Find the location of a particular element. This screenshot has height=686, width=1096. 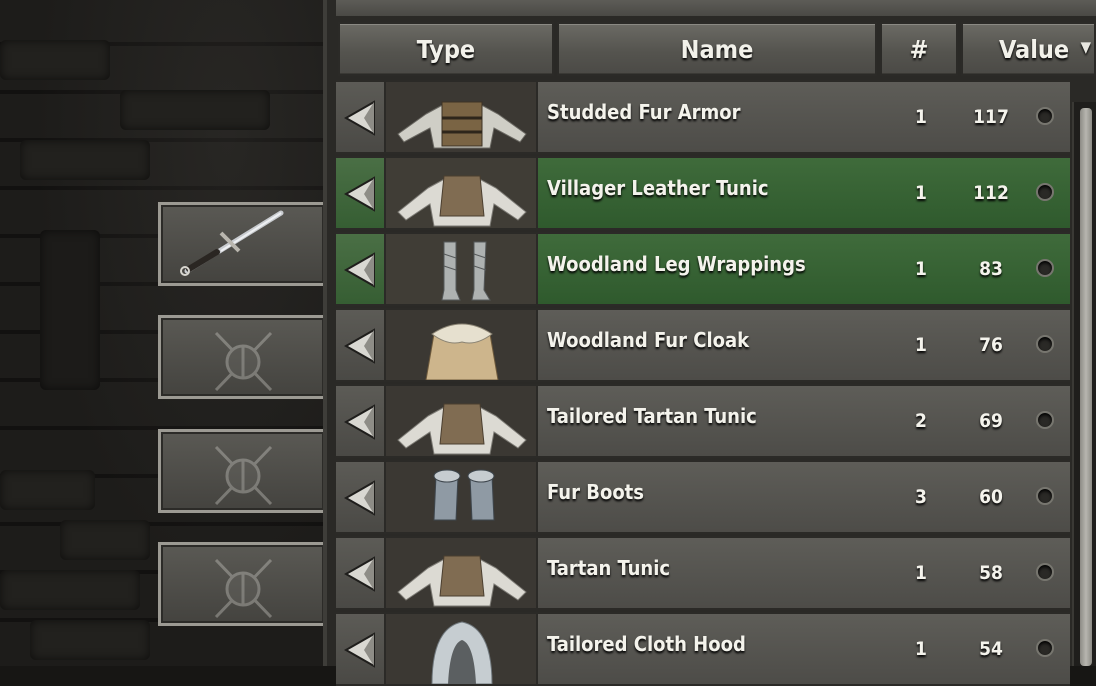

wall-door-panel is located at coordinates (70, 310).